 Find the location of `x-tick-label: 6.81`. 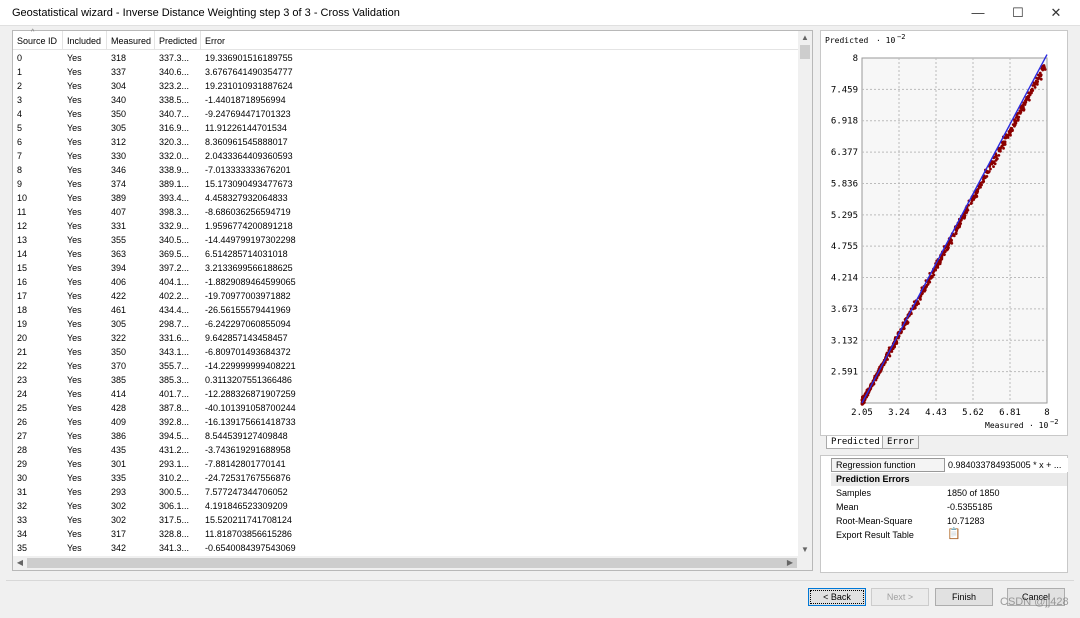

x-tick-label: 6.81 is located at coordinates (1010, 413).